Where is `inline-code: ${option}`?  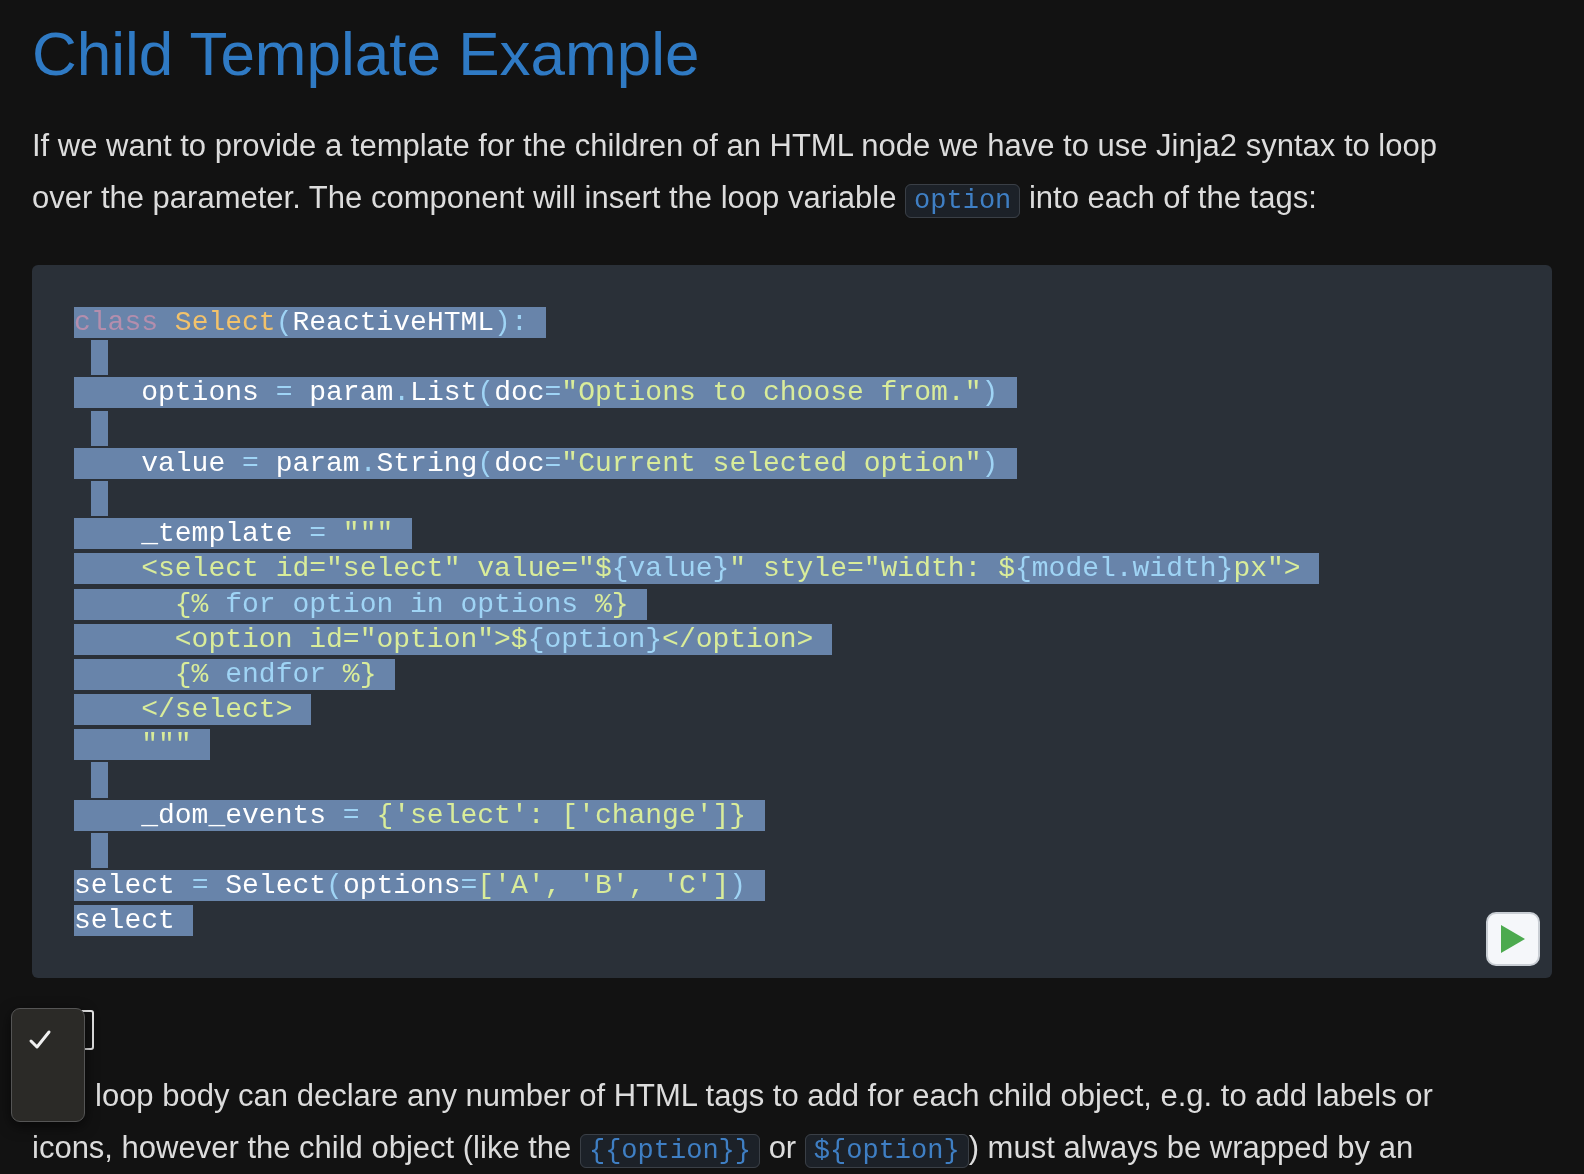
inline-code: ${option} is located at coordinates (886, 1151).